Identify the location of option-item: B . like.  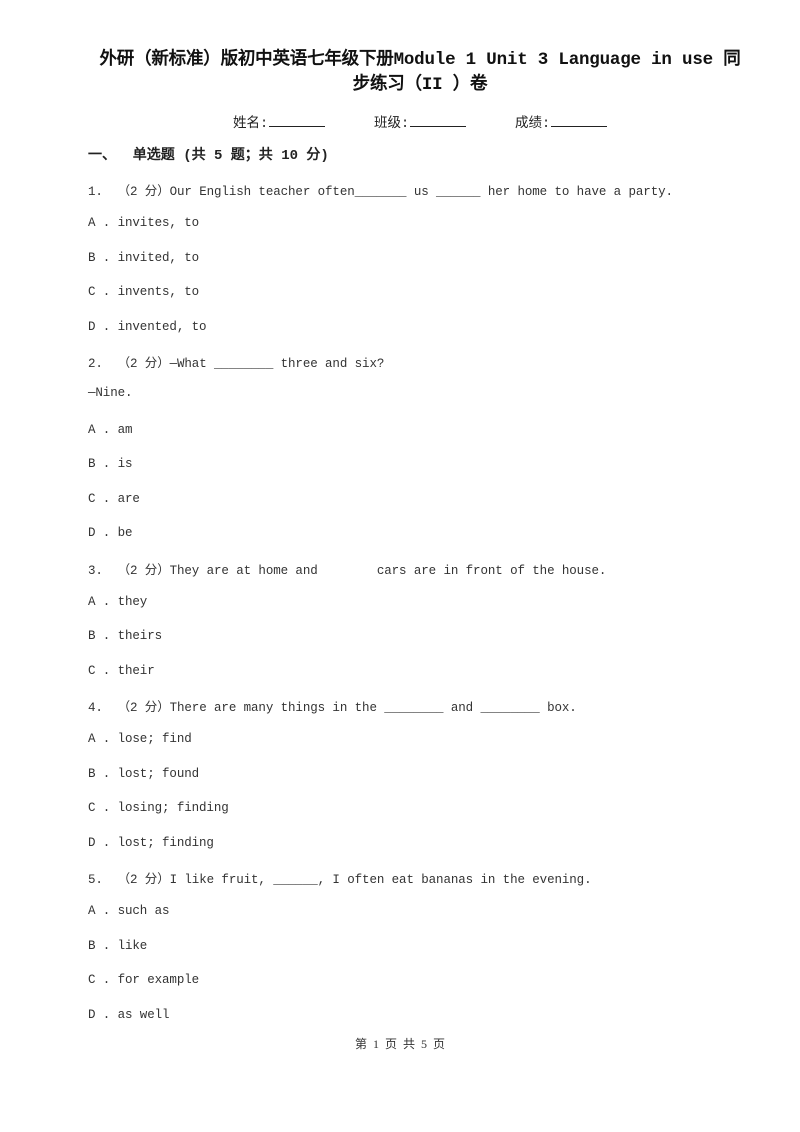
(118, 946).